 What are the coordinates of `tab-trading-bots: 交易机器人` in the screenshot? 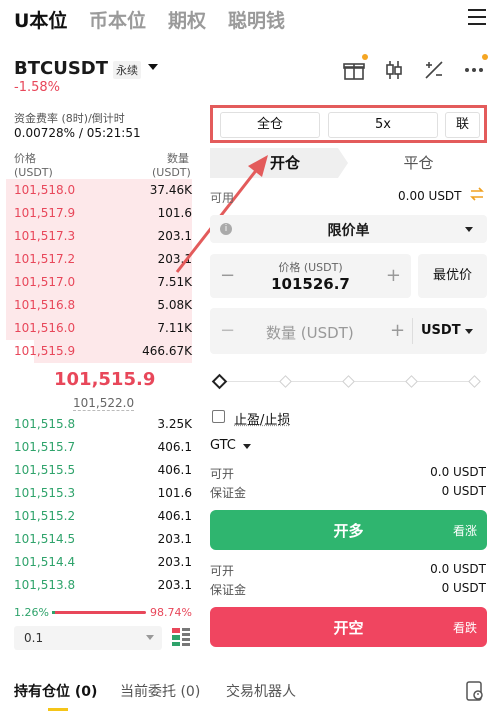 It's located at (261, 691).